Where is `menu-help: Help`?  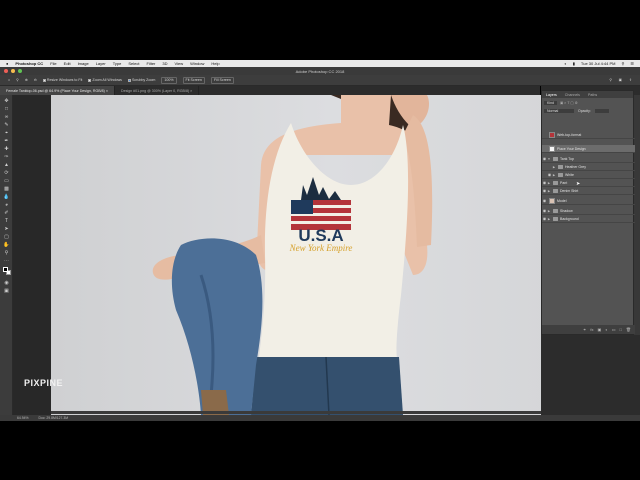 menu-help: Help is located at coordinates (215, 63).